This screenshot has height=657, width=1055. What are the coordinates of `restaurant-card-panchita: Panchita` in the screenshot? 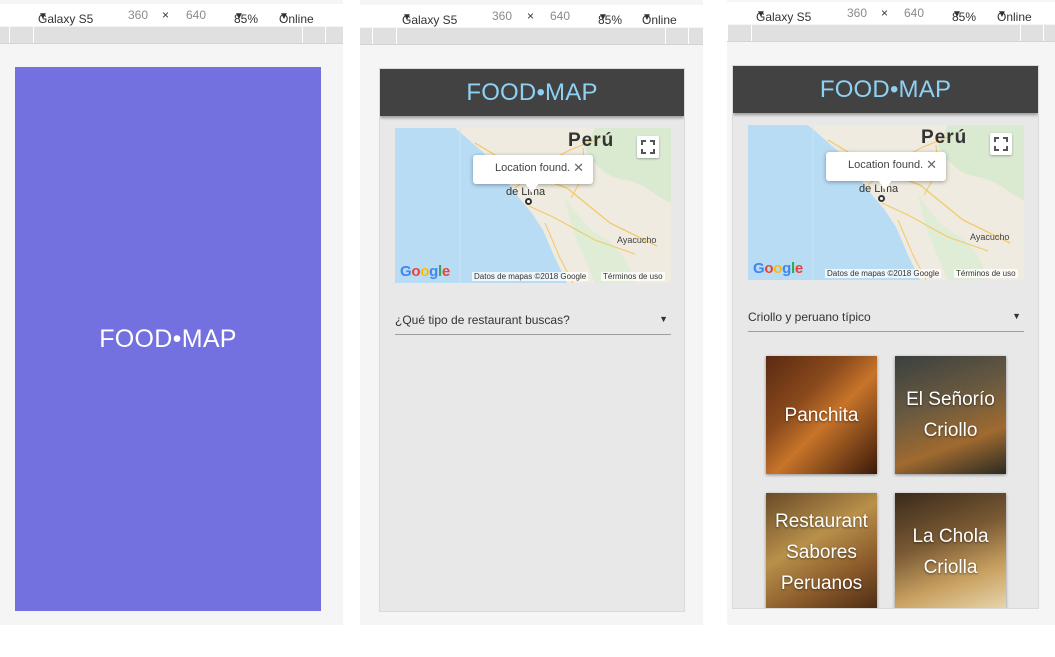 It's located at (821, 415).